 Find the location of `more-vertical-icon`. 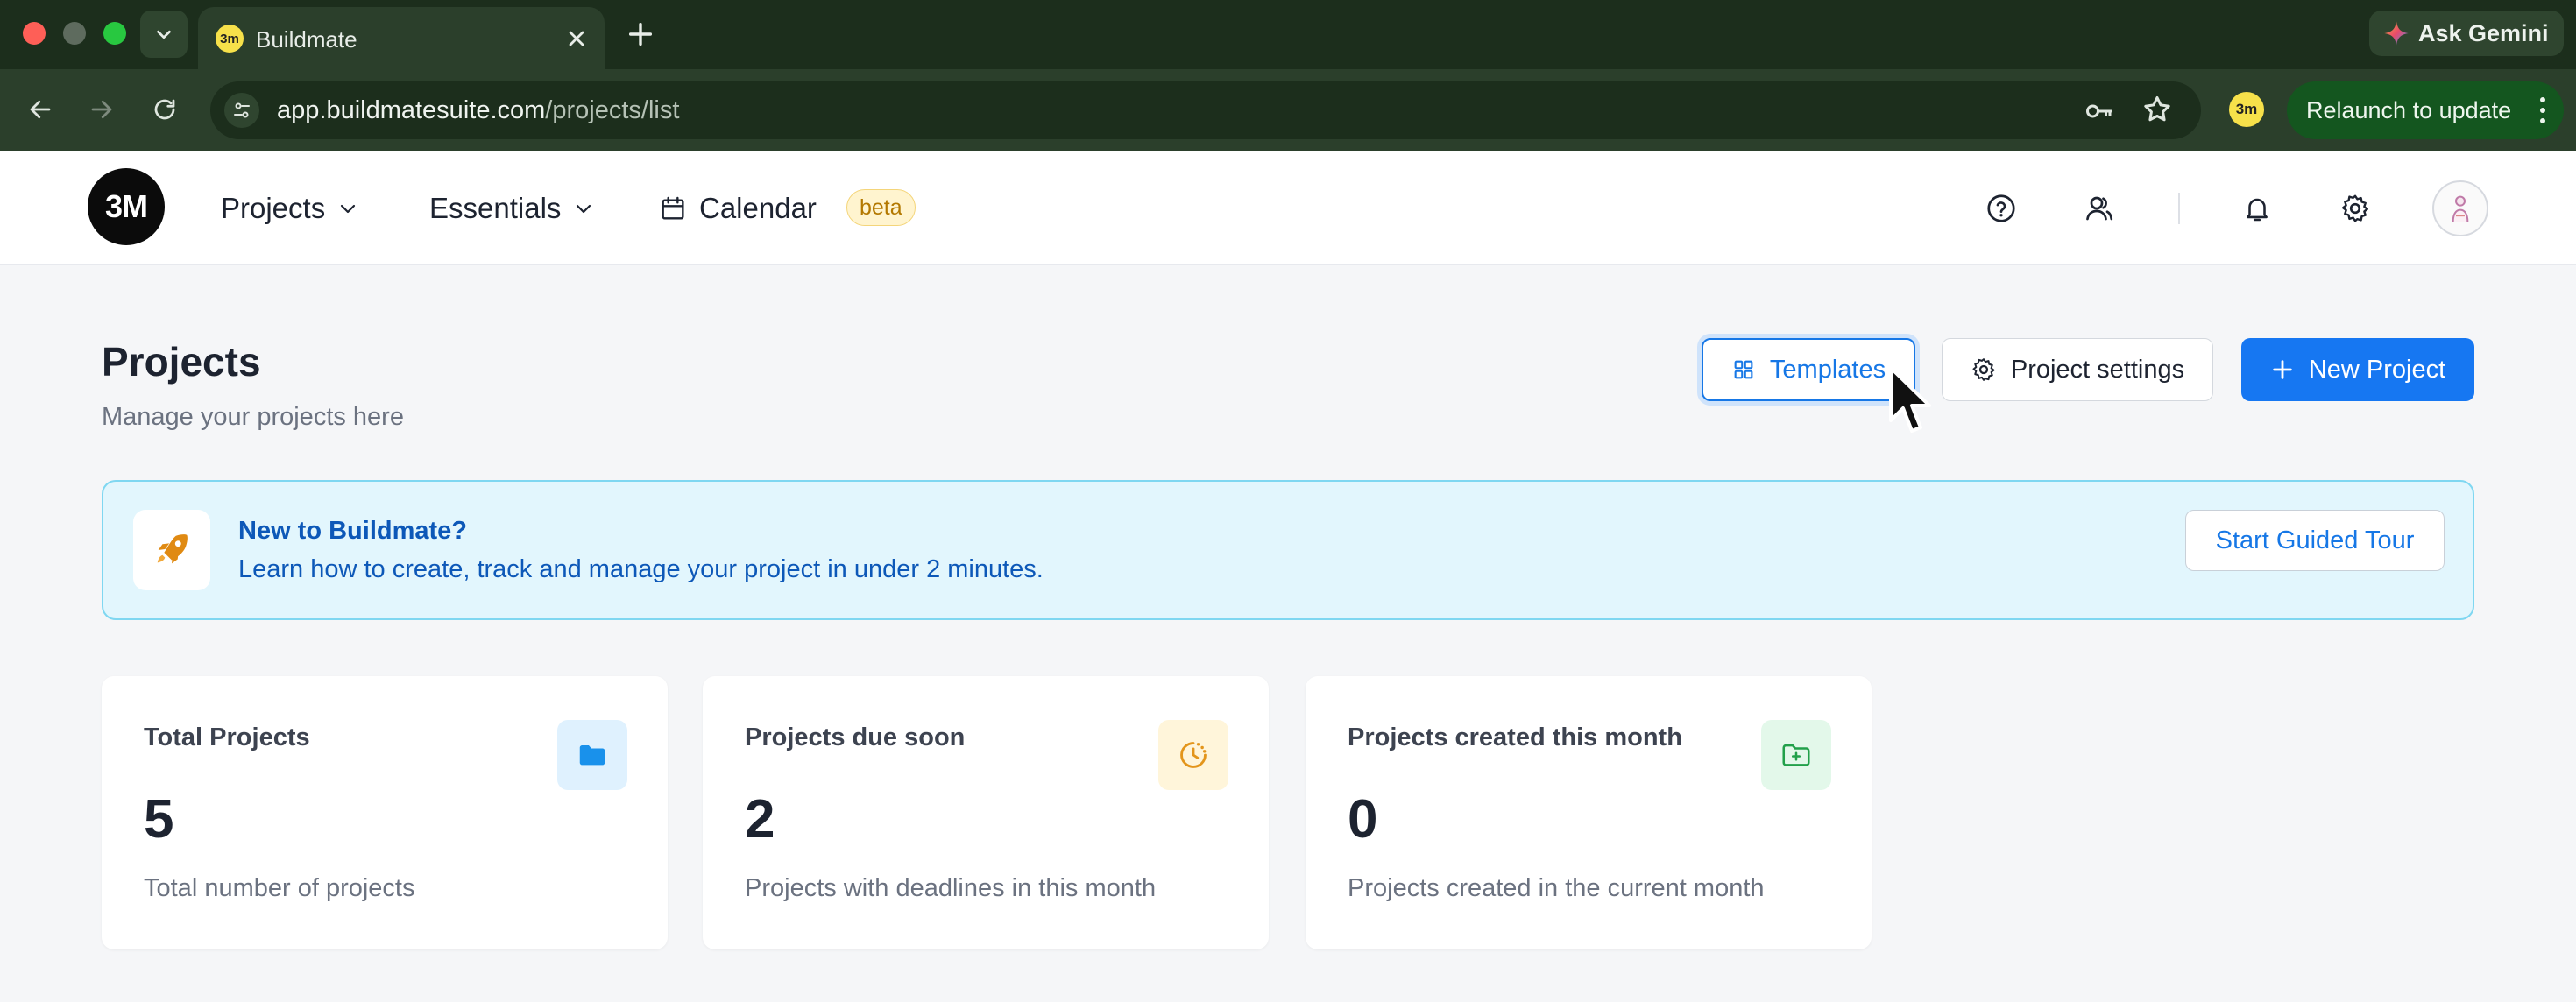

more-vertical-icon is located at coordinates (2542, 110).